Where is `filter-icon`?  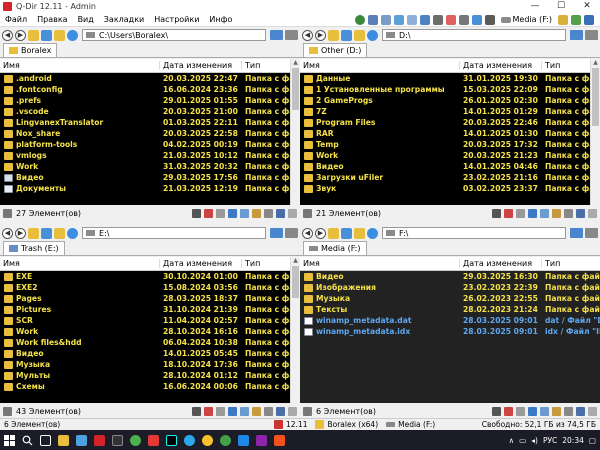 filter-icon is located at coordinates (196, 213).